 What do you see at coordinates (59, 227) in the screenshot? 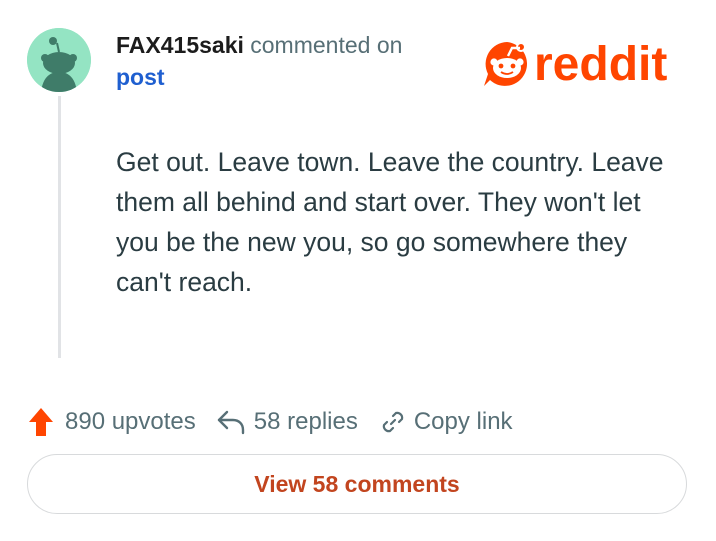
I see `thread-line` at bounding box center [59, 227].